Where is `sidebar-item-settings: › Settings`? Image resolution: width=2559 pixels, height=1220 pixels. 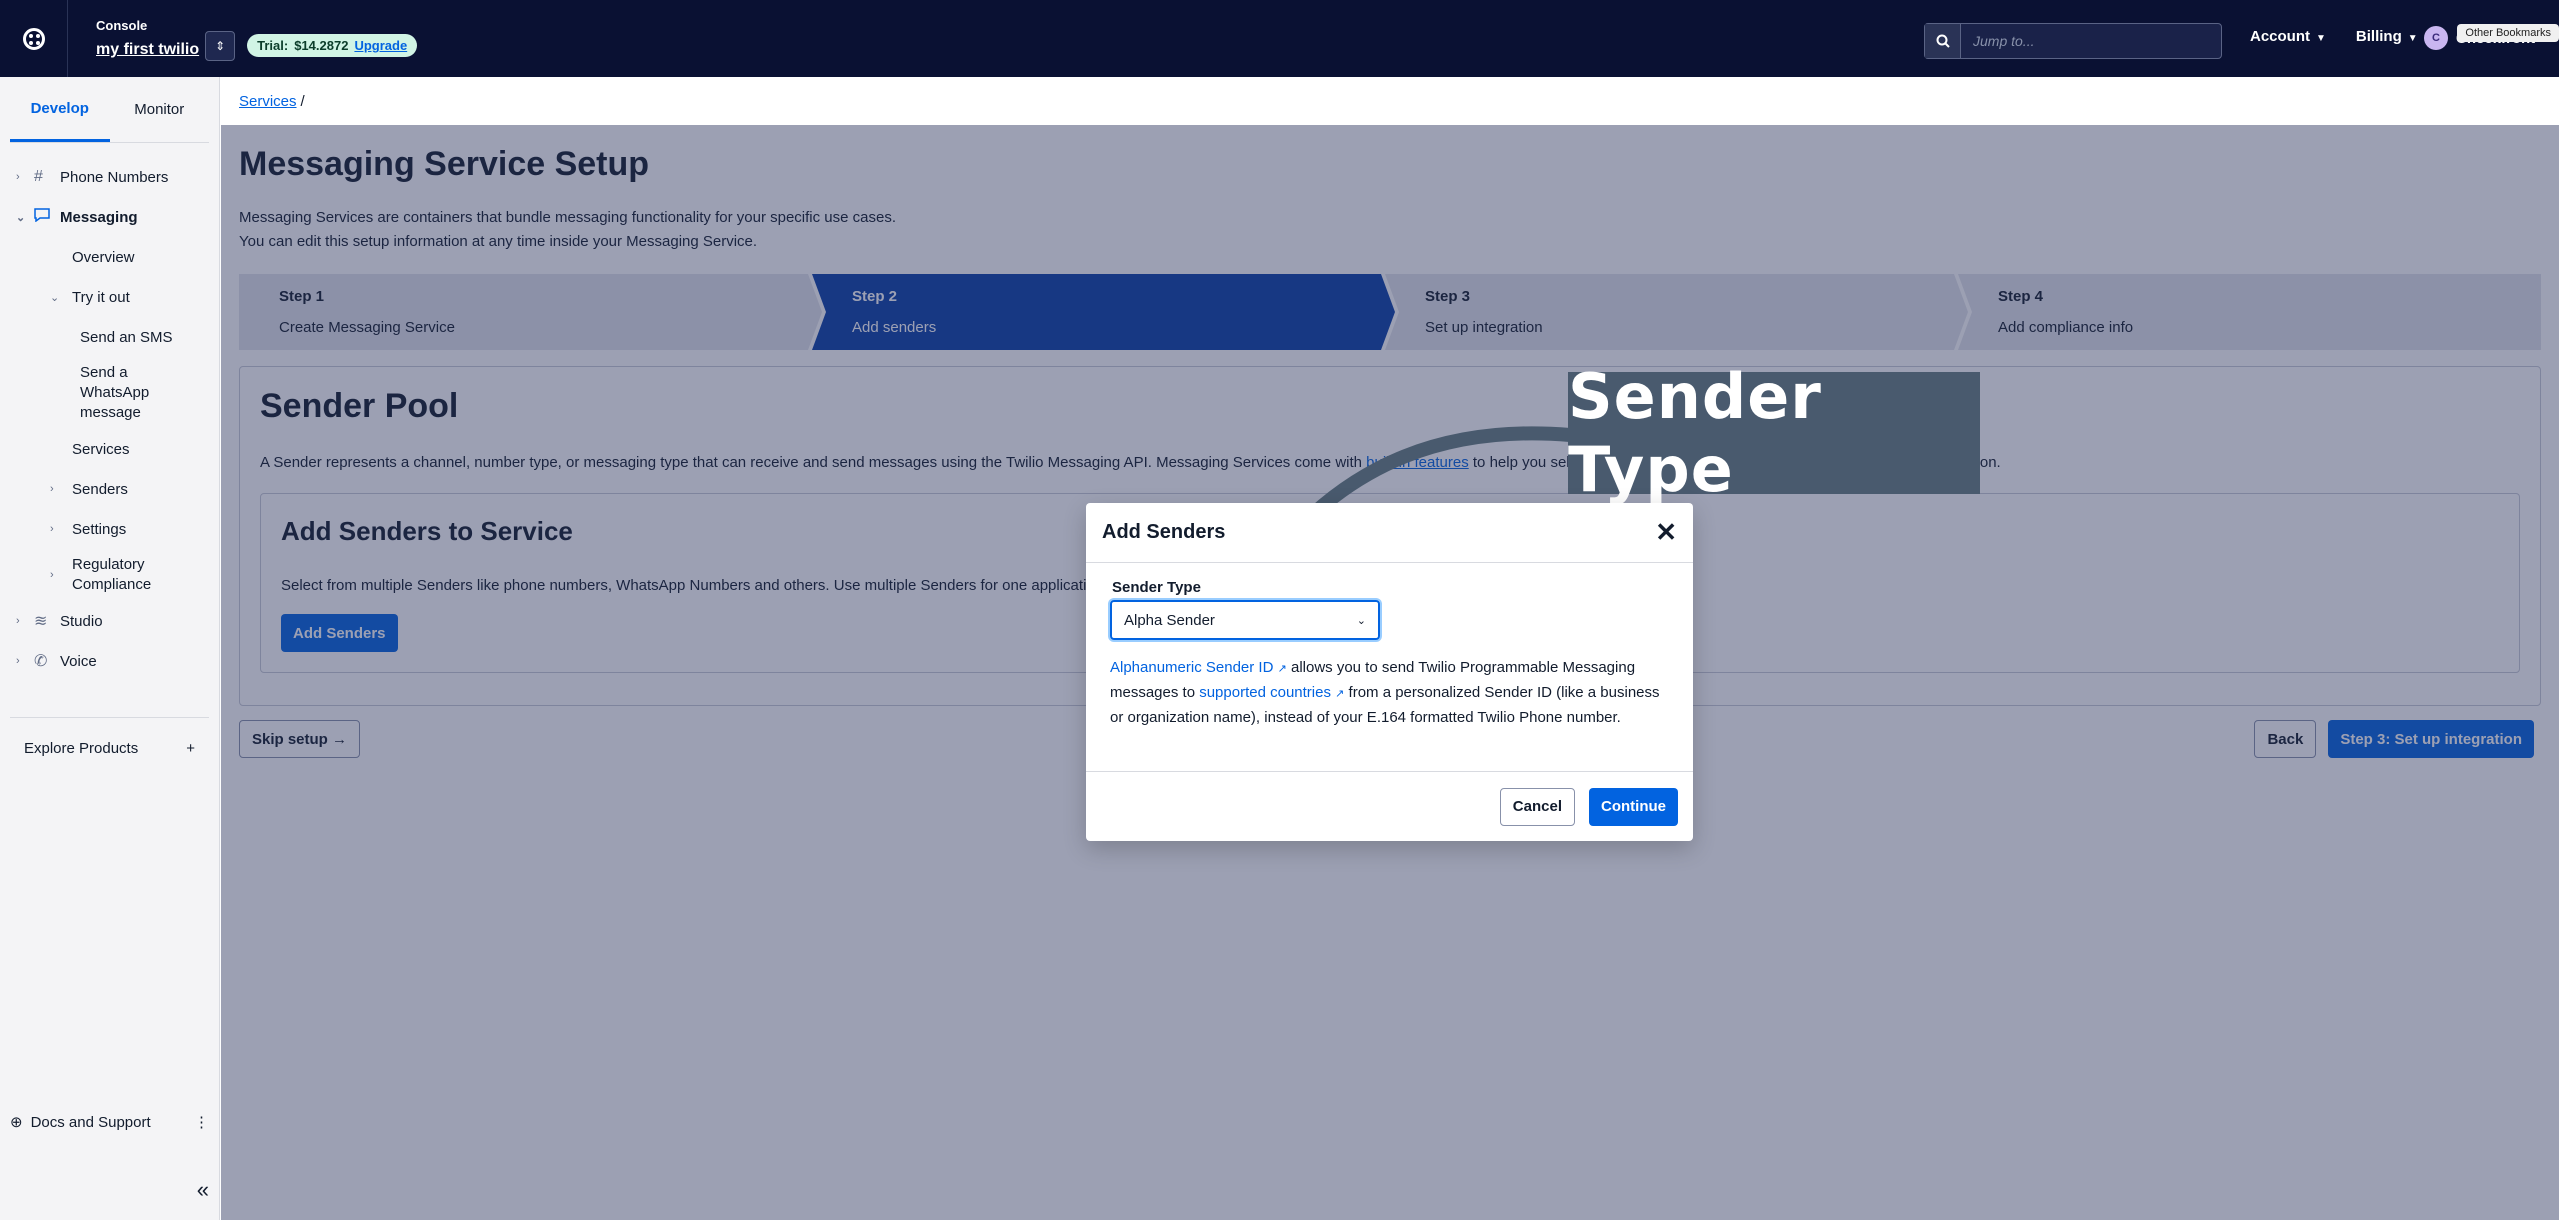 sidebar-item-settings: › Settings is located at coordinates (109, 529).